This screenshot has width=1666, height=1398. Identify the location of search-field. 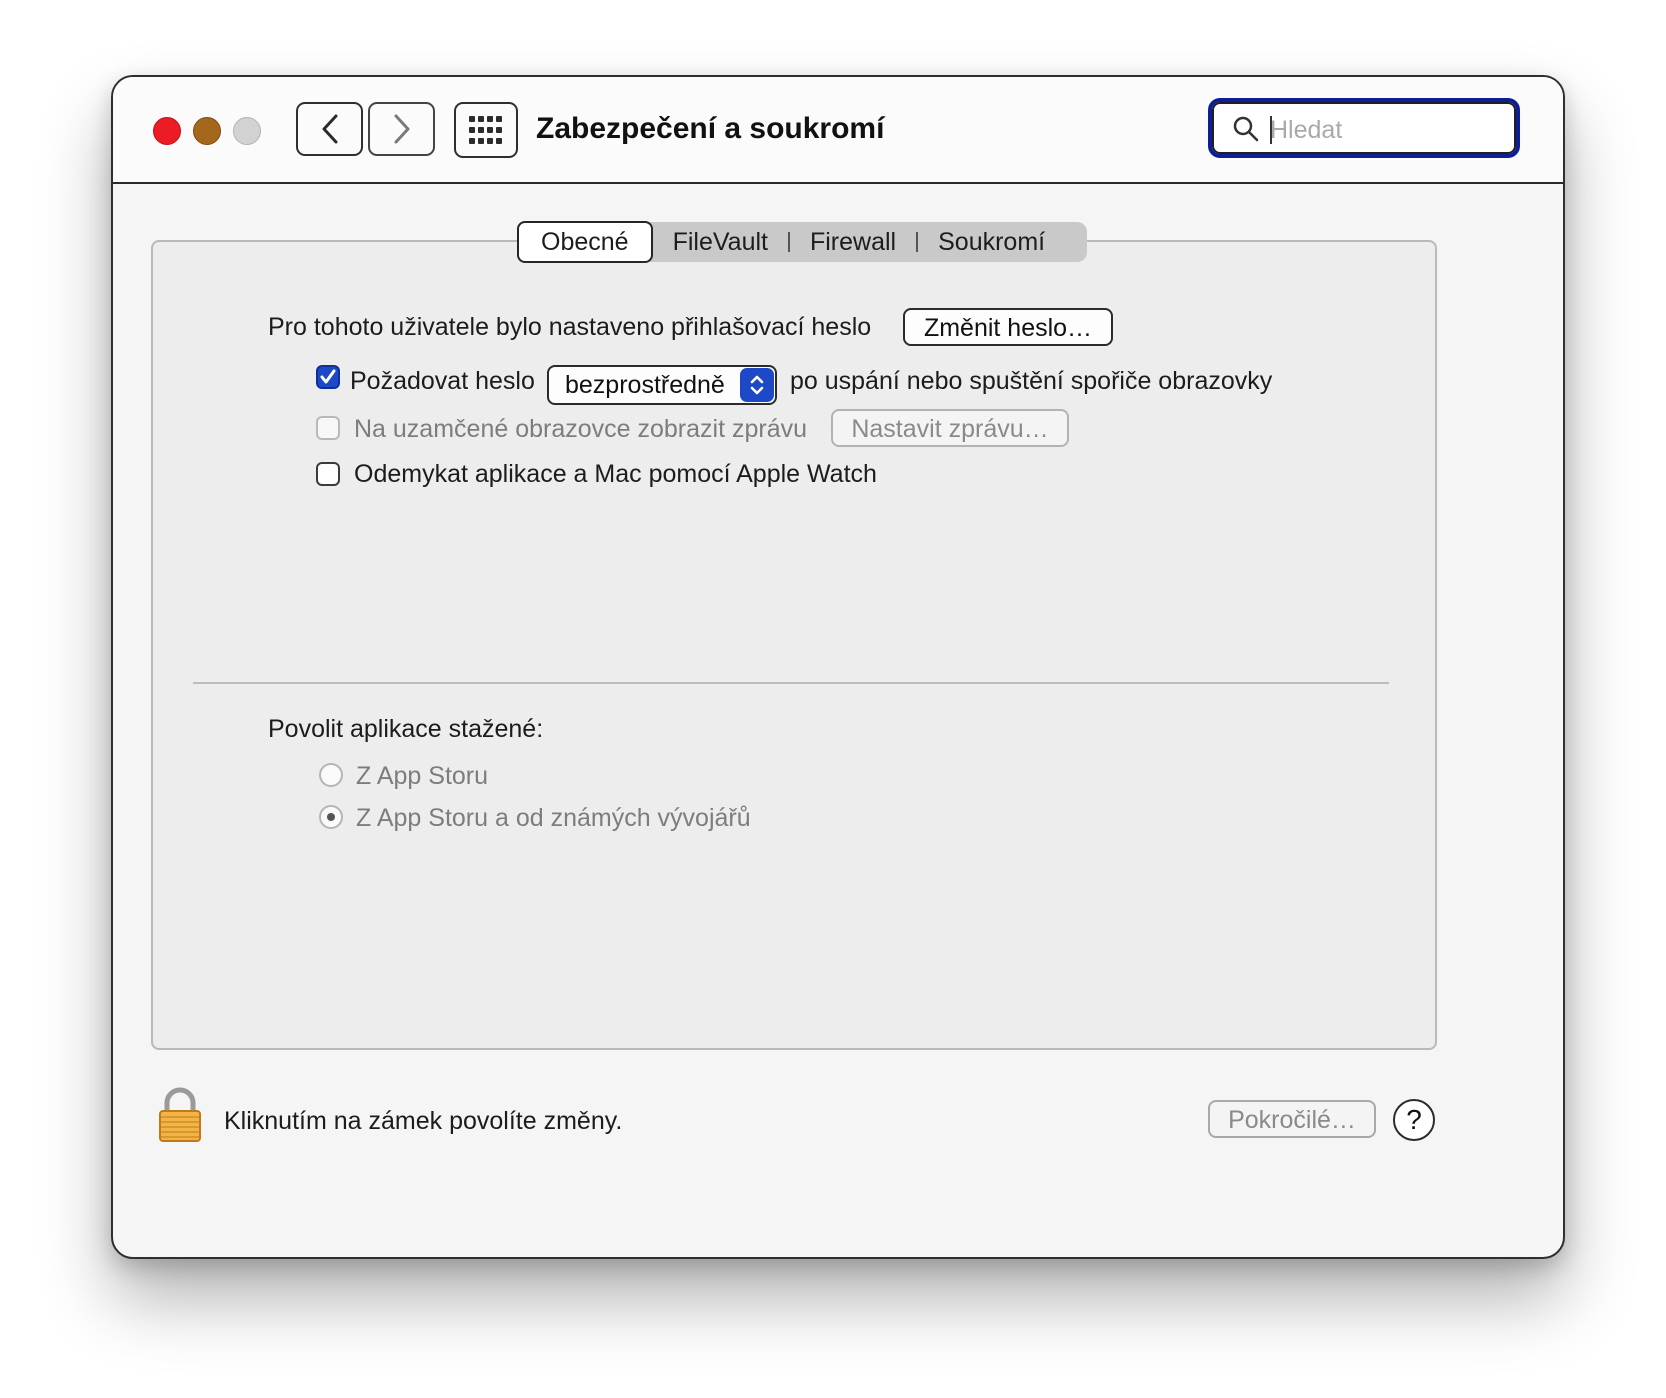
(1364, 128).